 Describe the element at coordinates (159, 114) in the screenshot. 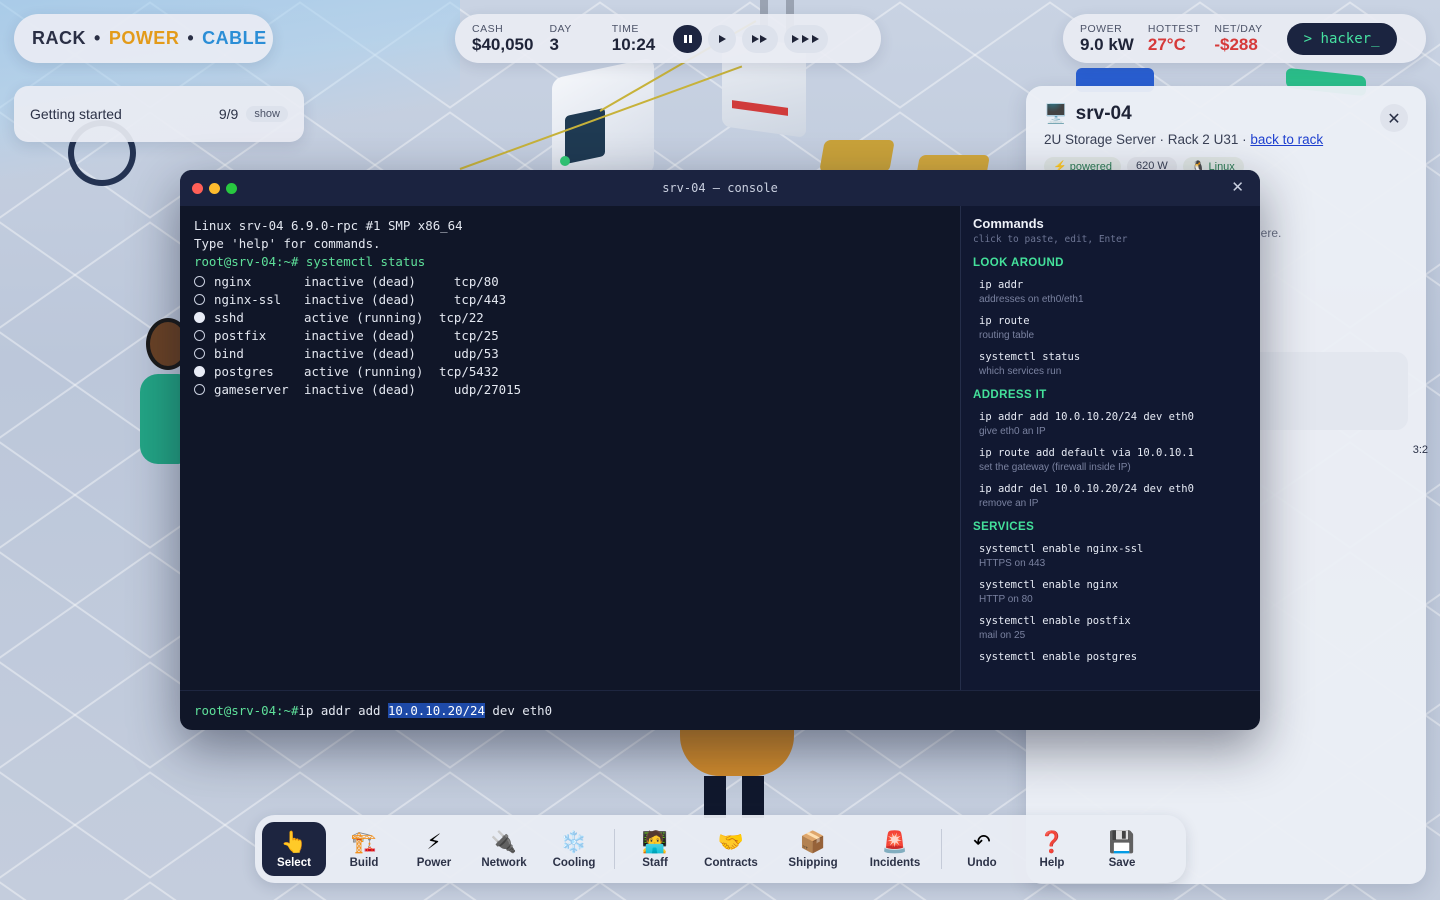

I see `getting-started-panel: Getting started 9/9 show` at that location.